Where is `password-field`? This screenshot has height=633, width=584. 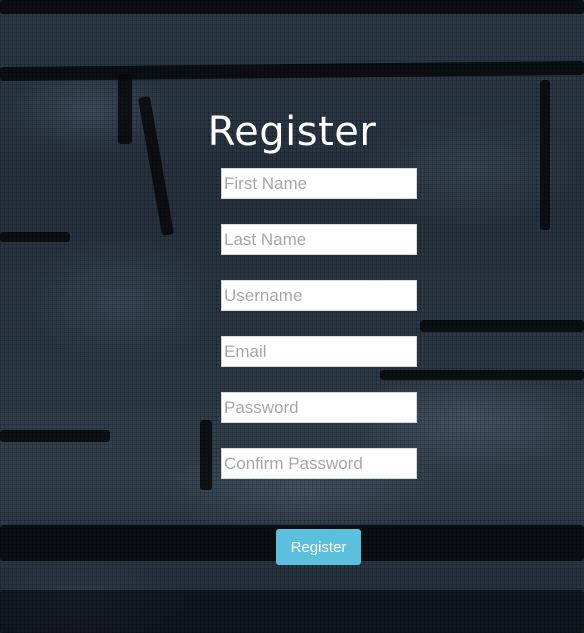
password-field is located at coordinates (319, 407).